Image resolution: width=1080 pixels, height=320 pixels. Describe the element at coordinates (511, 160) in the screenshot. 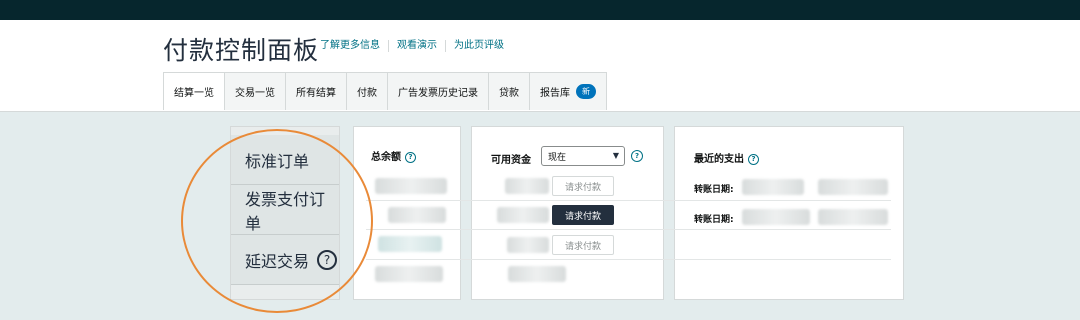

I see `available-funds-title: 可用资金` at that location.